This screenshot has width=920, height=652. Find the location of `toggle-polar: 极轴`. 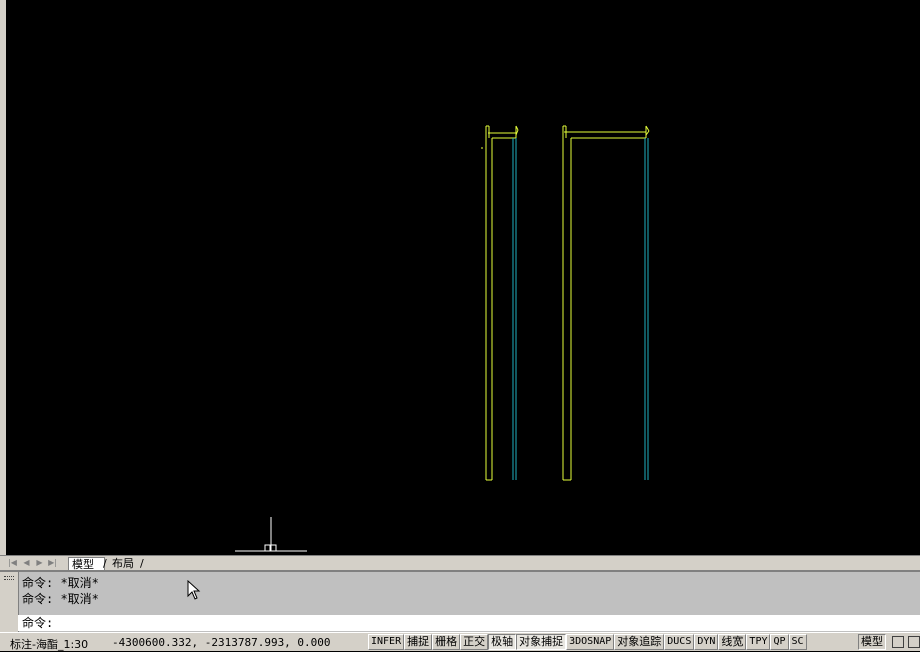

toggle-polar: 极轴 is located at coordinates (502, 642).